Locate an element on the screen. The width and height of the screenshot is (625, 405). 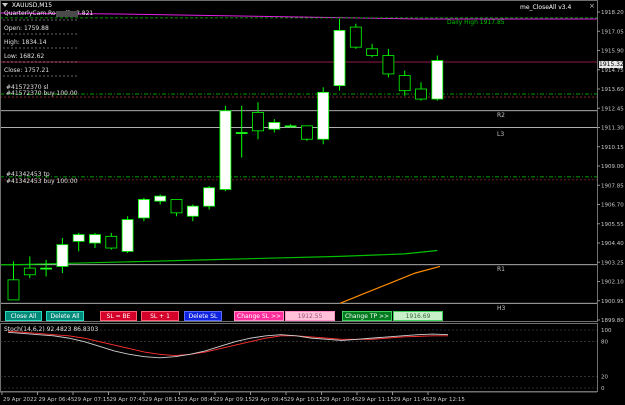
r2-label: R2 is located at coordinates (501, 115).